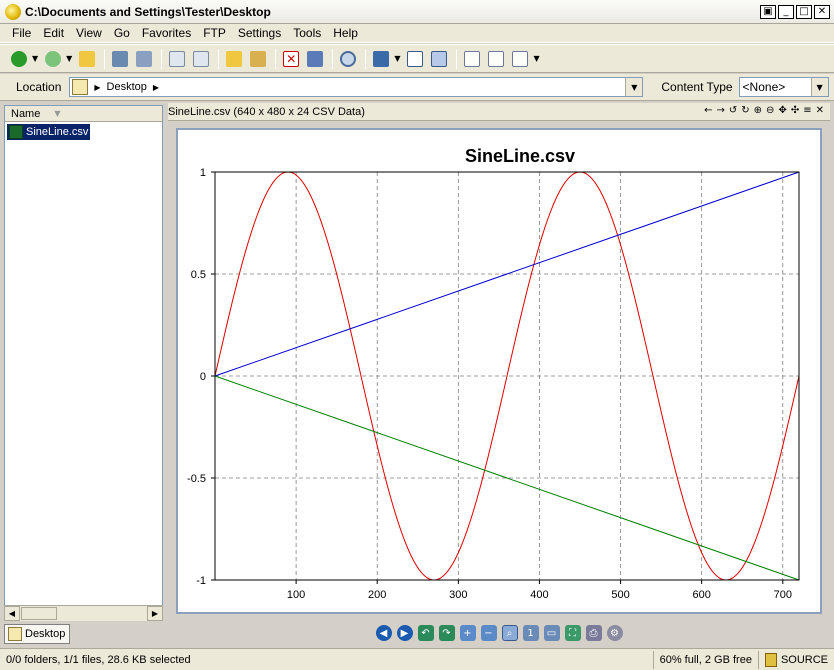  I want to click on view-mode-button, so click(381, 59).